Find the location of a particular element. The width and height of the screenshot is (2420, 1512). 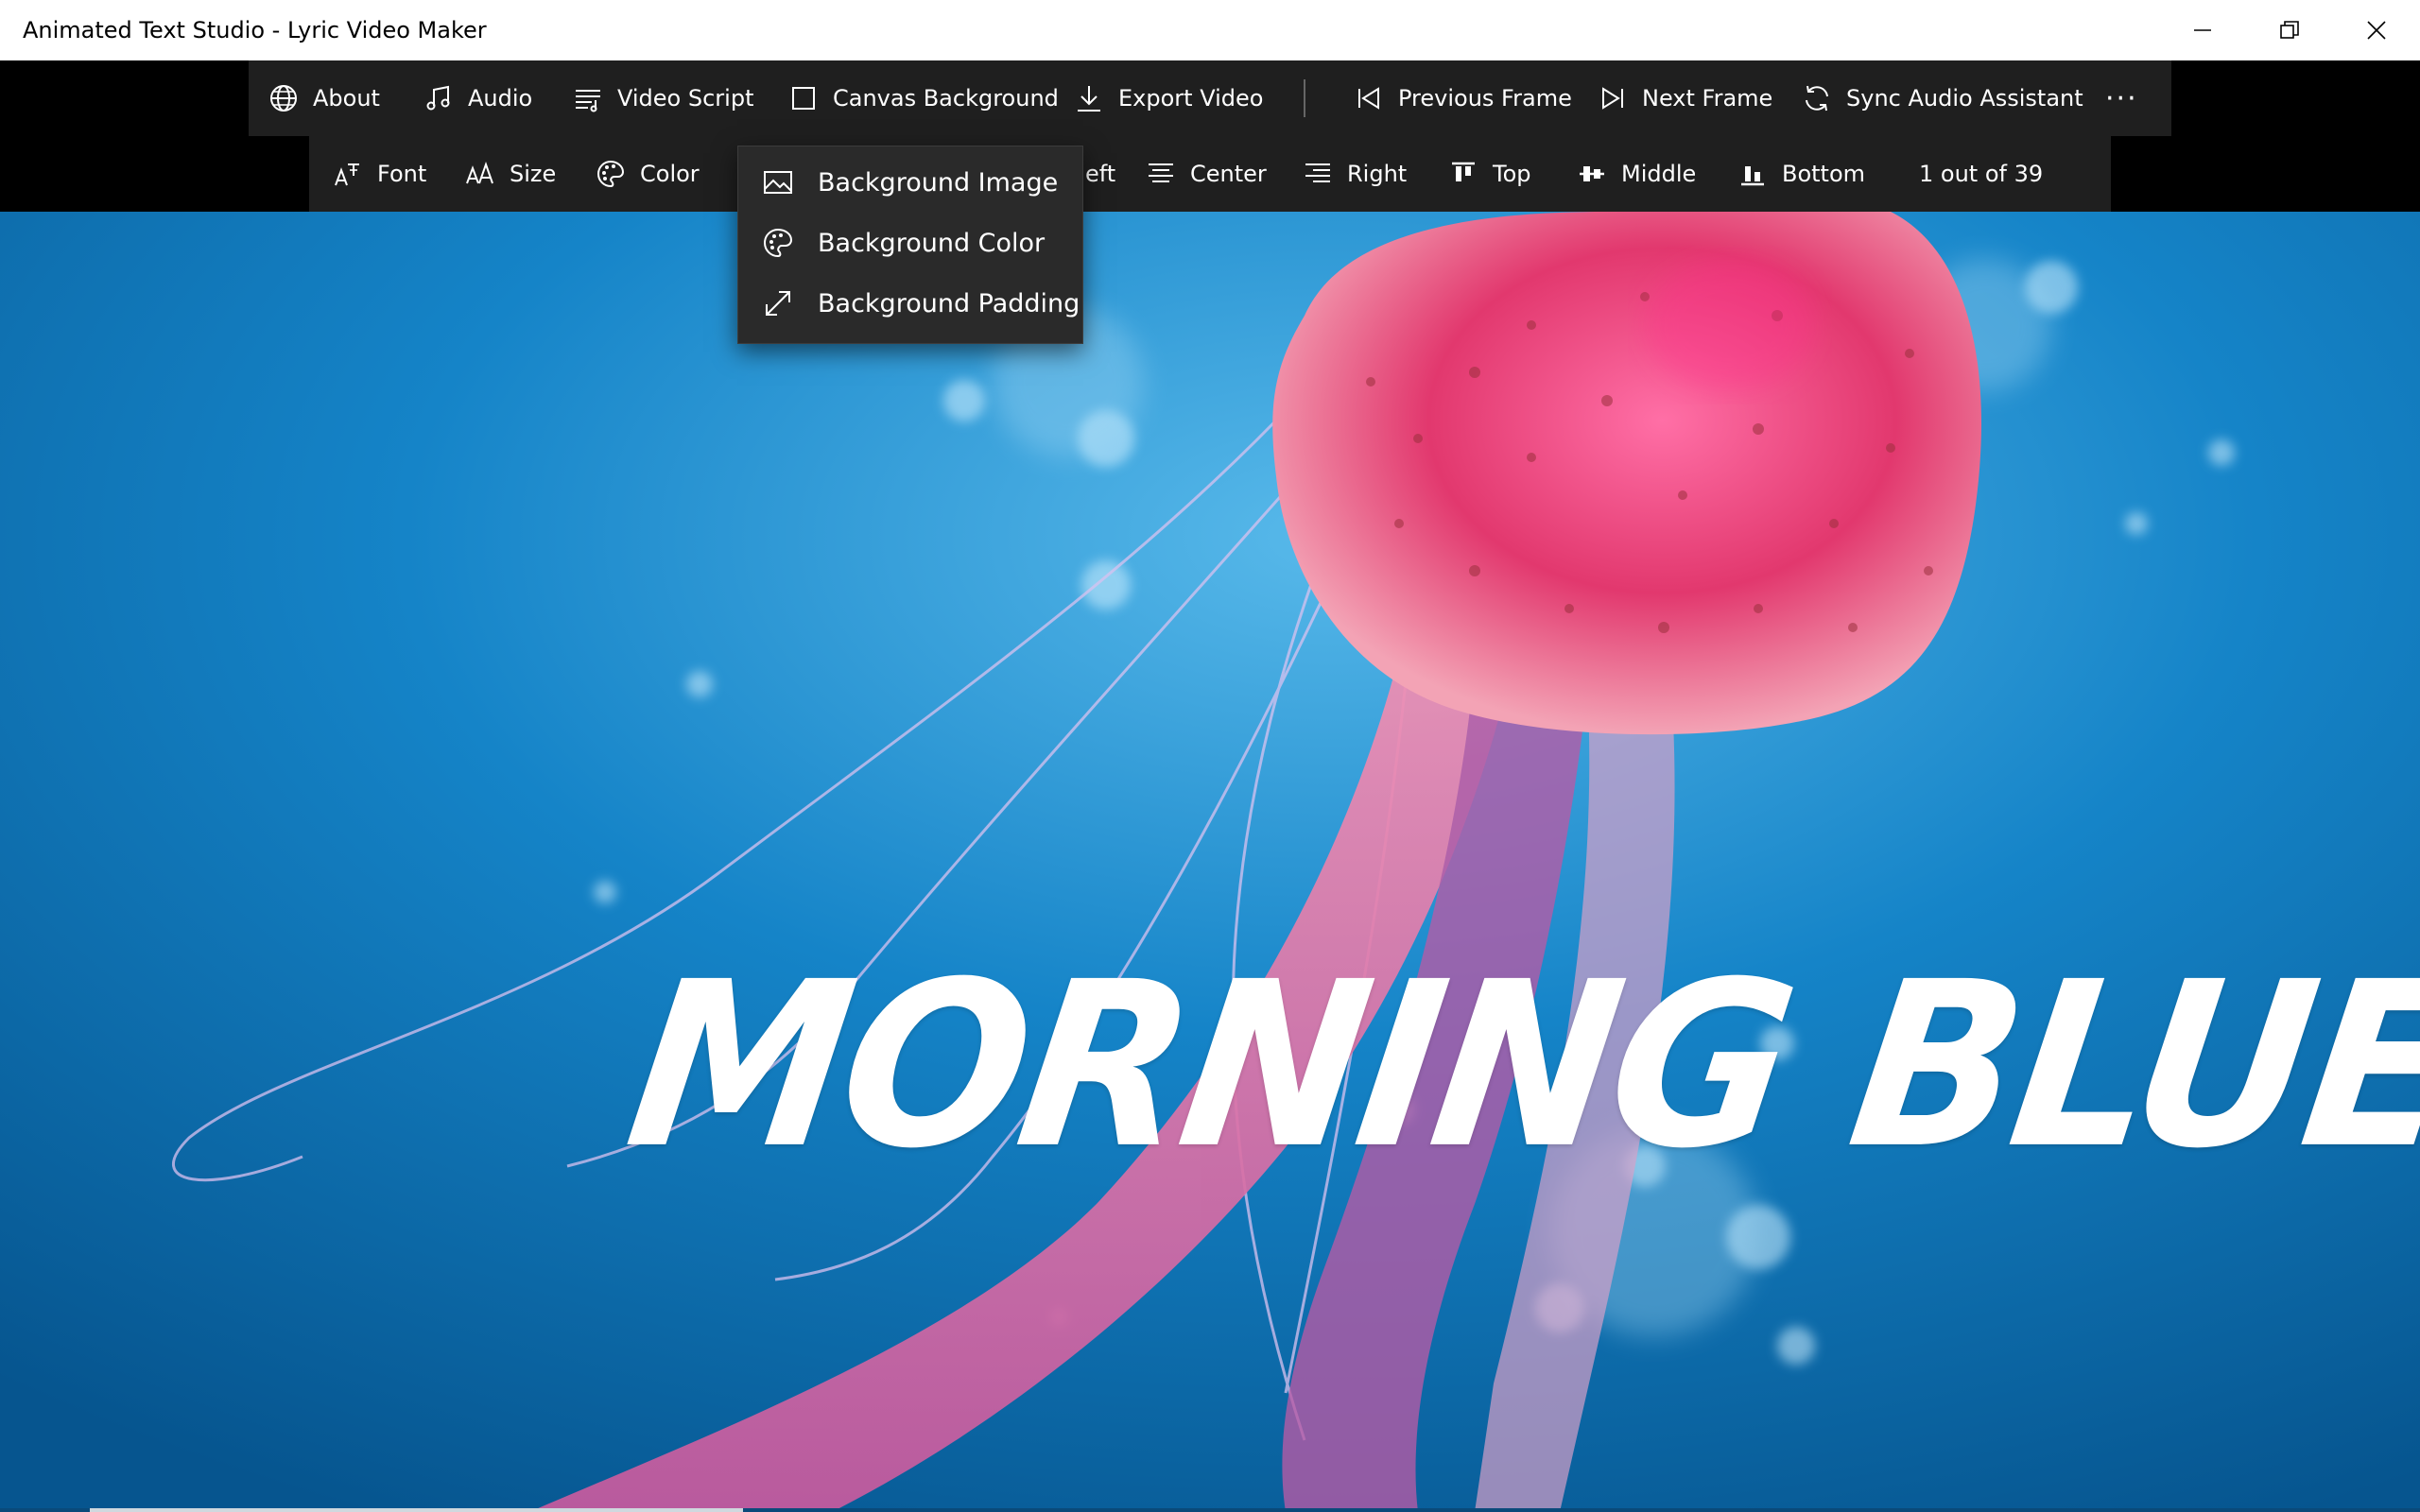

align-left-button: eft is located at coordinates (1100, 174).